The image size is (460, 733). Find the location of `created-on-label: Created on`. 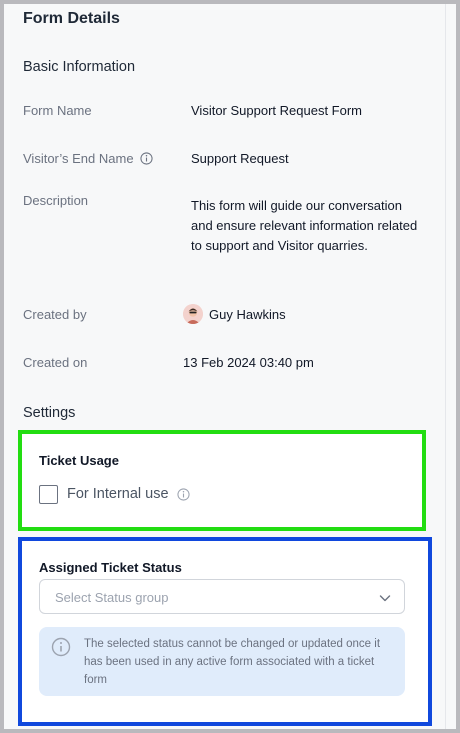

created-on-label: Created on is located at coordinates (55, 362).